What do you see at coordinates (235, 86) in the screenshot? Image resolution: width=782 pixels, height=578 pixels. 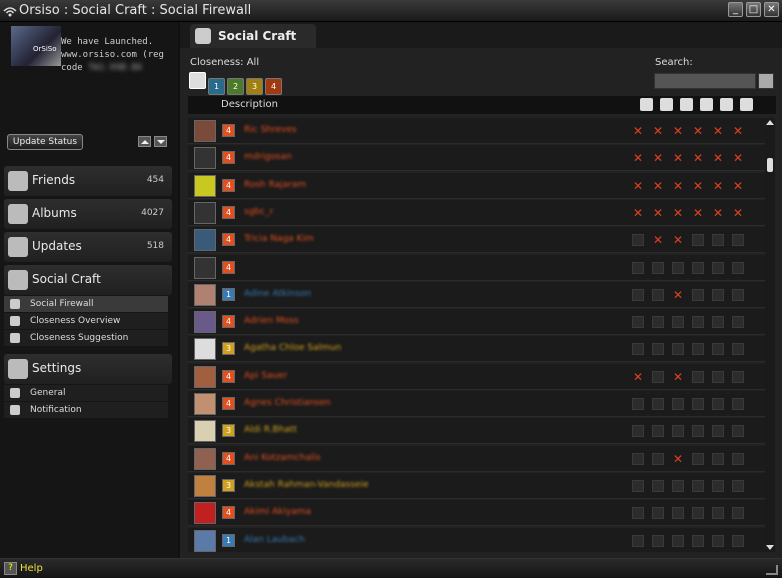 I see `closeness-2-button: 2` at bounding box center [235, 86].